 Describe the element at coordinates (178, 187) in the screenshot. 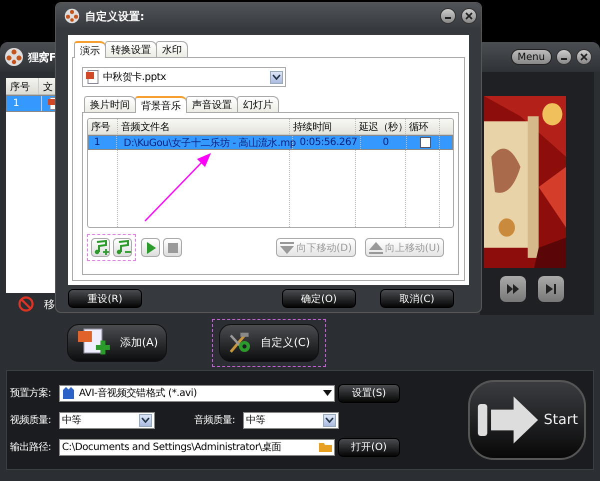

I see `annotation-arrow` at that location.